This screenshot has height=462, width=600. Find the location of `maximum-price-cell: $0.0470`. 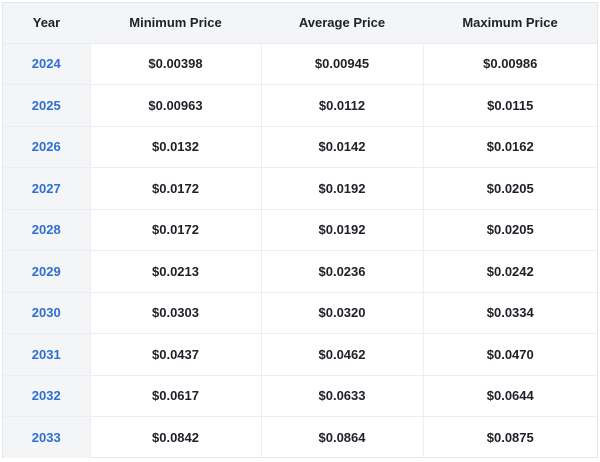

maximum-price-cell: $0.0470 is located at coordinates (509, 354).